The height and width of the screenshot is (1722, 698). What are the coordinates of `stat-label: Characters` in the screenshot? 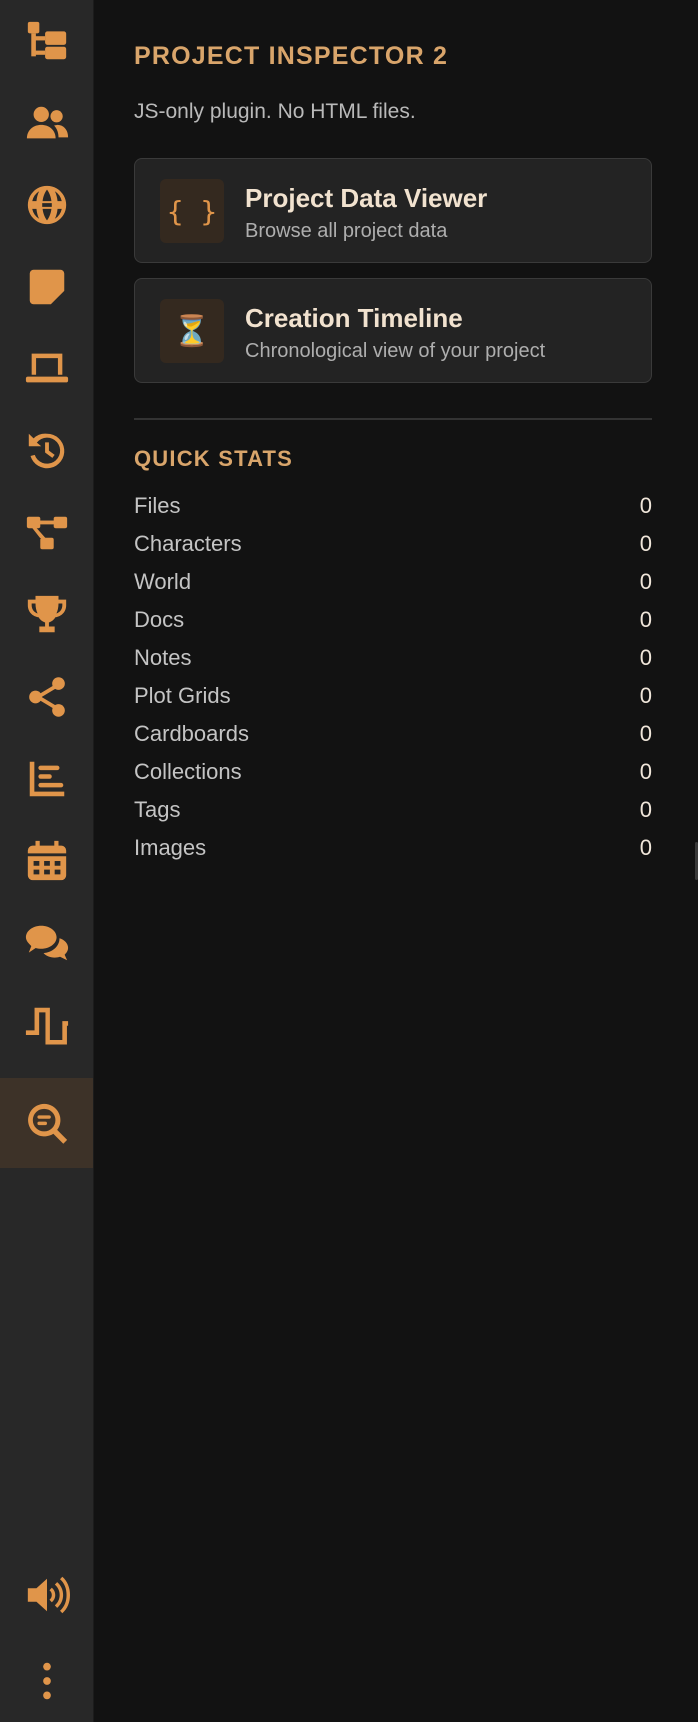 It's located at (188, 543).